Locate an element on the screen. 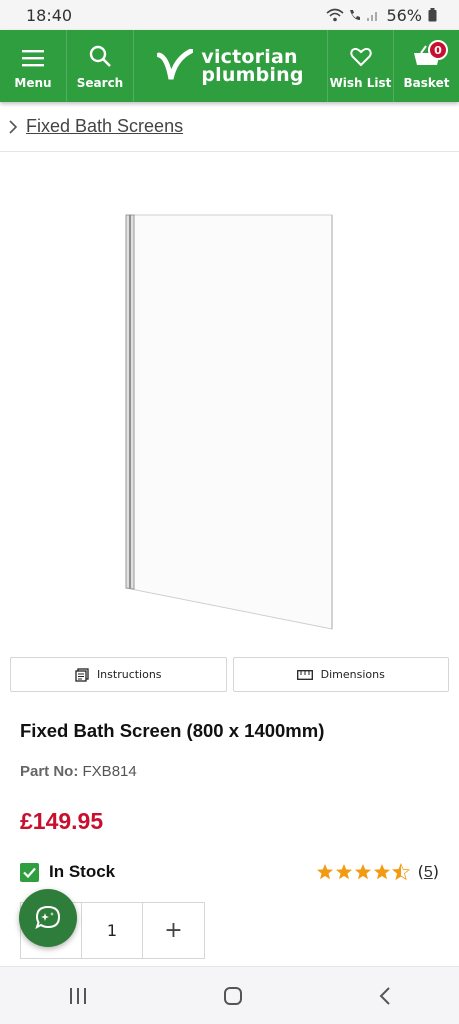 The height and width of the screenshot is (1024, 459). battery-percent: 56% is located at coordinates (404, 15).